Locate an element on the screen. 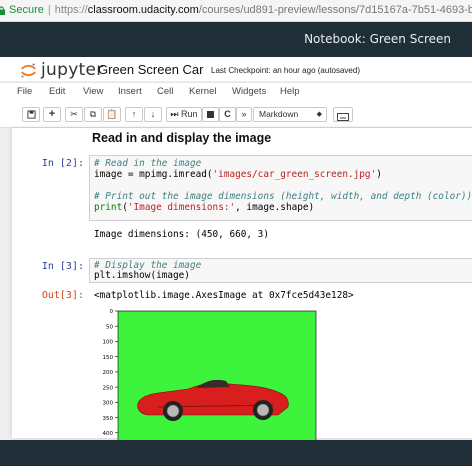 Image resolution: width=472 pixels, height=466 pixels. scissors-icon: ✂ is located at coordinates (74, 114).